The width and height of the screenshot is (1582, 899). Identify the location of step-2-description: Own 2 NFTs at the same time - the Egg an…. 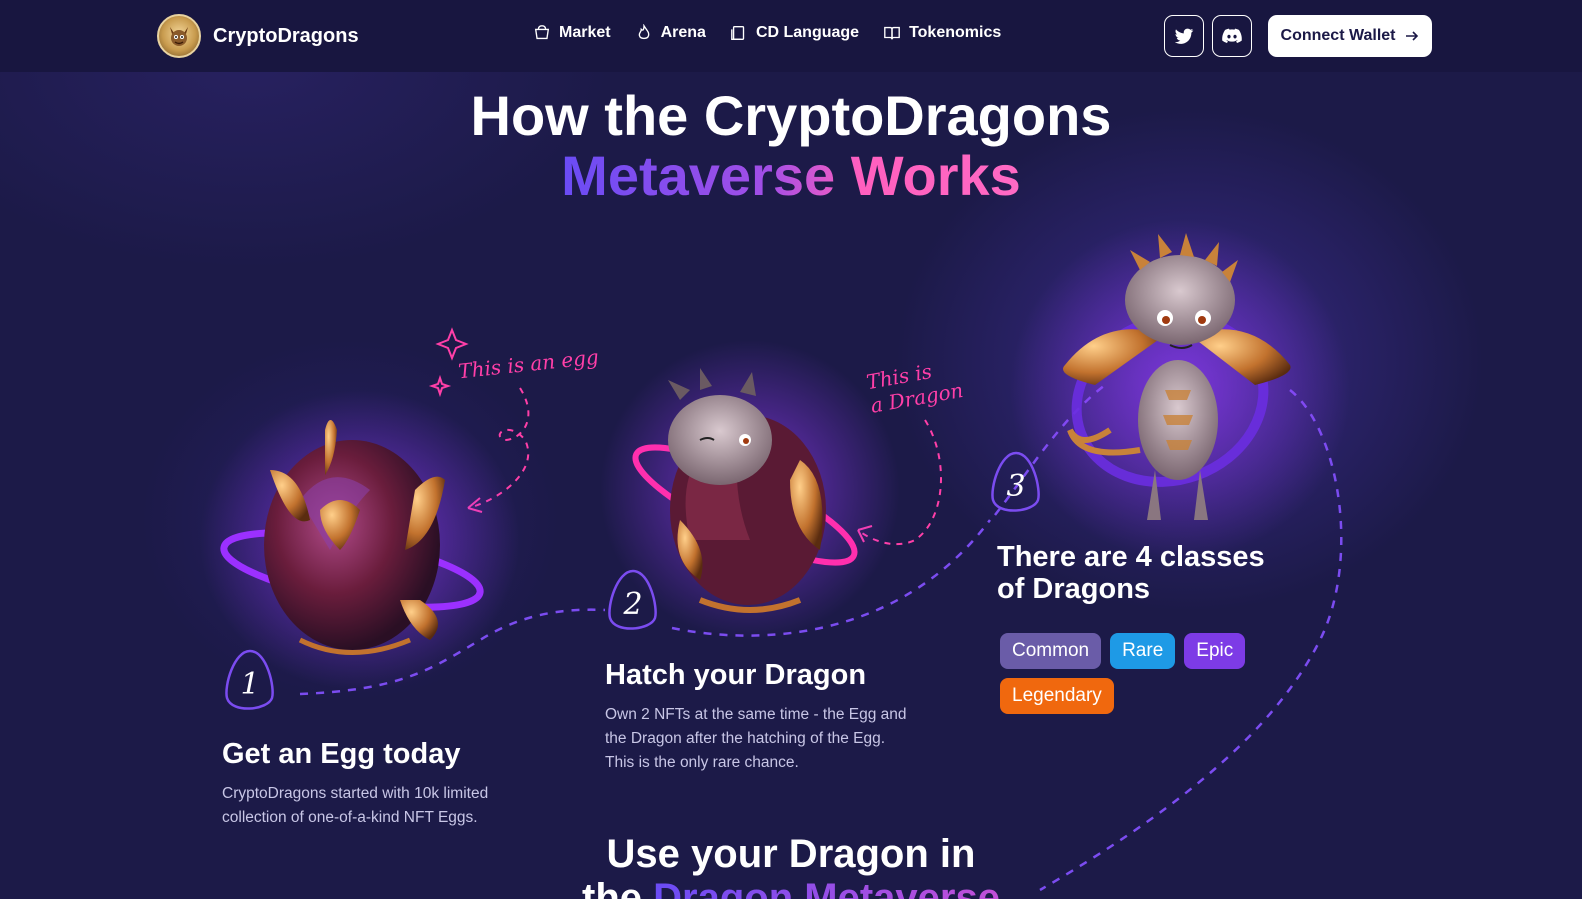
(756, 738).